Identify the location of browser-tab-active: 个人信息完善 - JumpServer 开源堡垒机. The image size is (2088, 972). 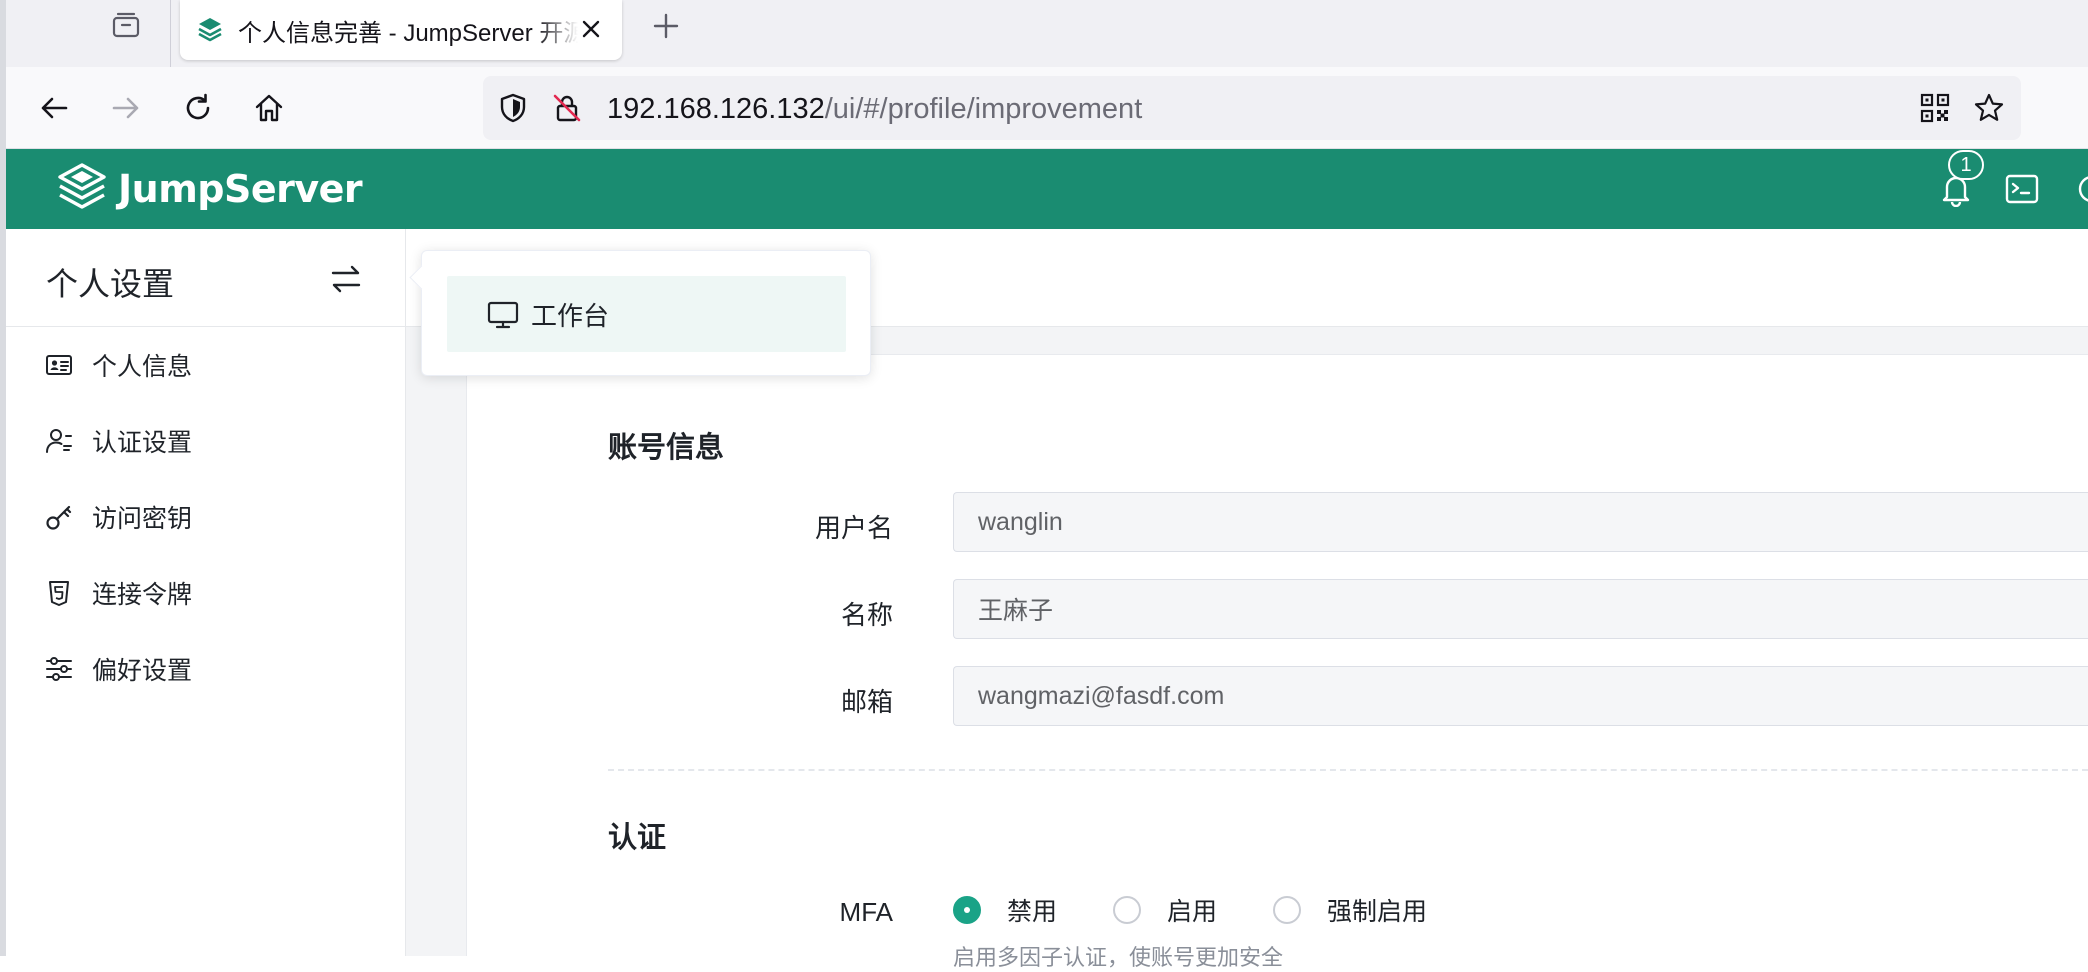
(401, 30).